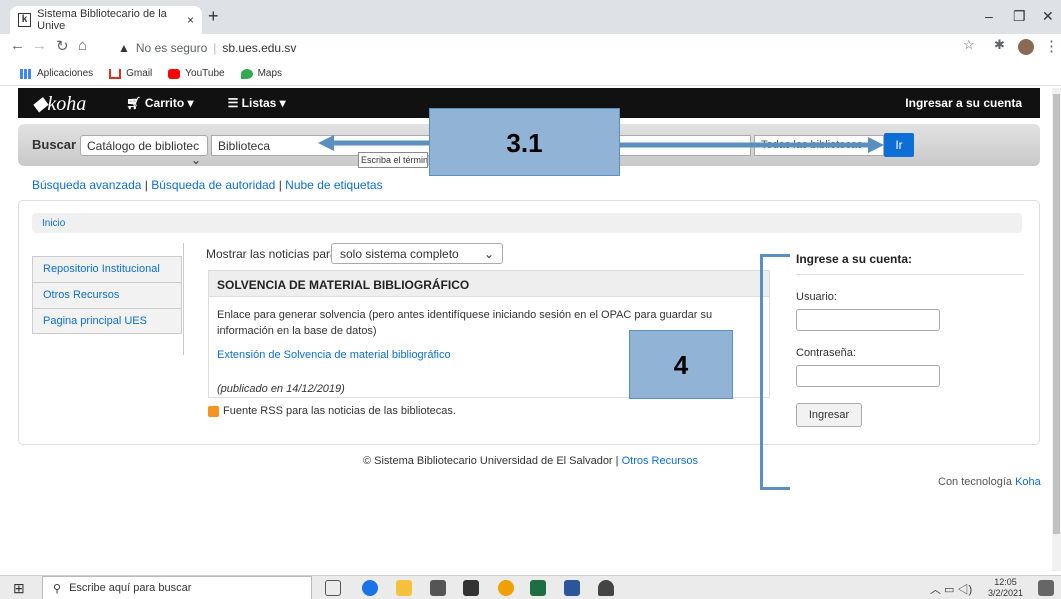 The height and width of the screenshot is (599, 1061). Describe the element at coordinates (1006, 593) in the screenshot. I see `clock-date: 3/2/2021` at that location.